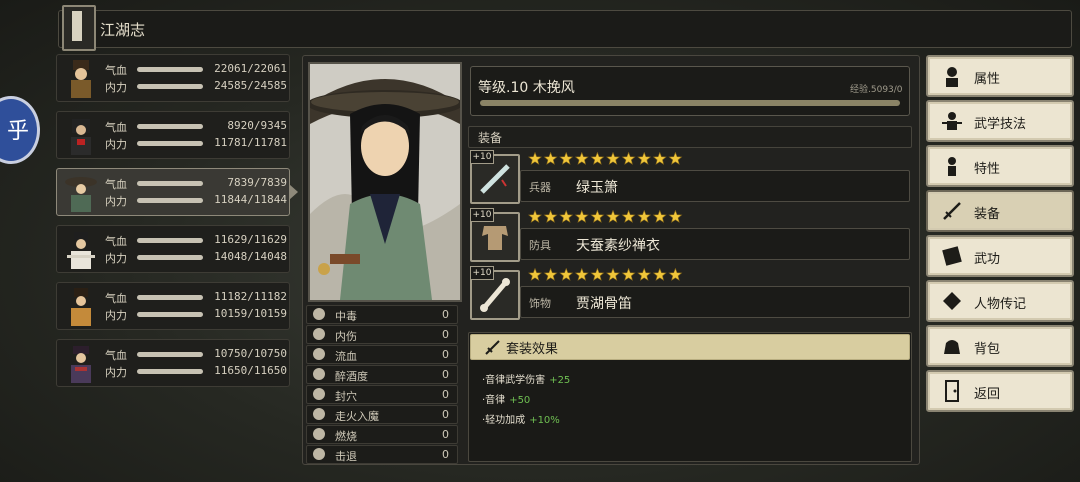  What do you see at coordinates (250, 353) in the screenshot?
I see `hp-value: 10750/10750` at bounding box center [250, 353].